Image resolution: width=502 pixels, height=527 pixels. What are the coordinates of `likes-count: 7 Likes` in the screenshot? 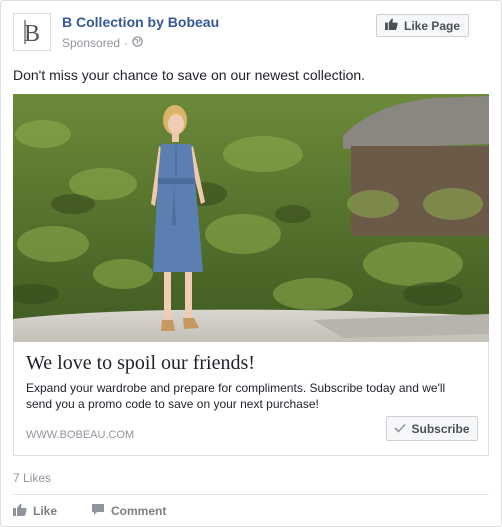 It's located at (32, 478).